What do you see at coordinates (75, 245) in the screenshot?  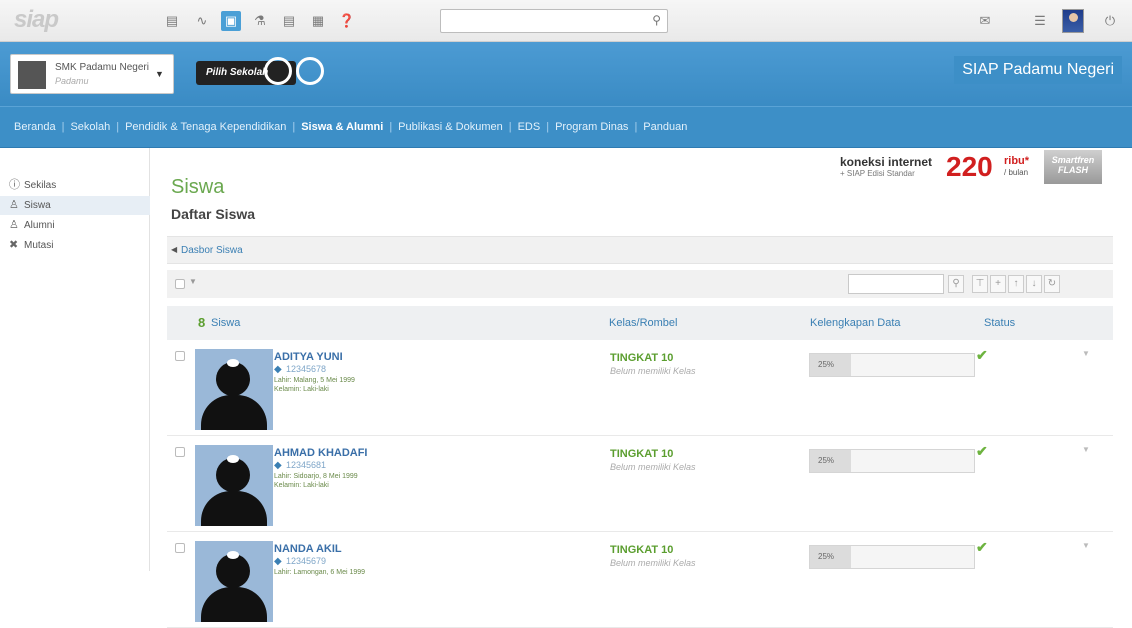 I see `sidebar-item-mutasi: ✖ Mutasi` at bounding box center [75, 245].